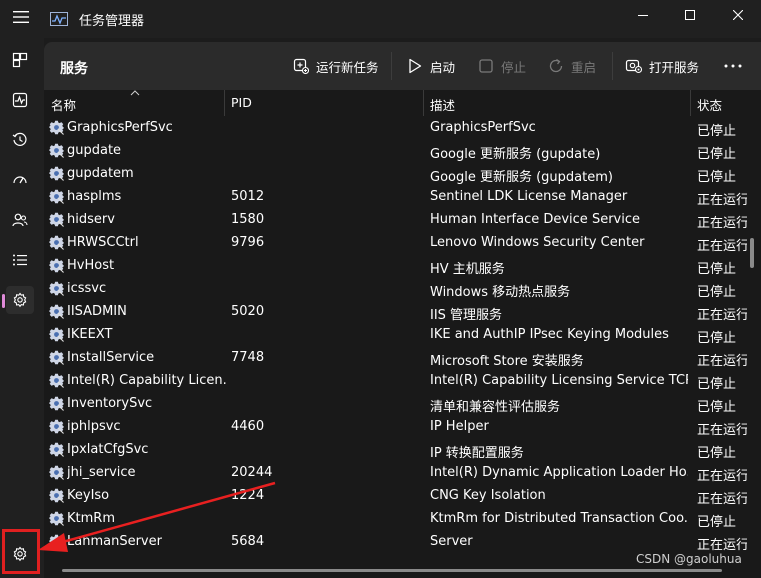  Describe the element at coordinates (20, 100) in the screenshot. I see `sidebar-item-performance` at that location.